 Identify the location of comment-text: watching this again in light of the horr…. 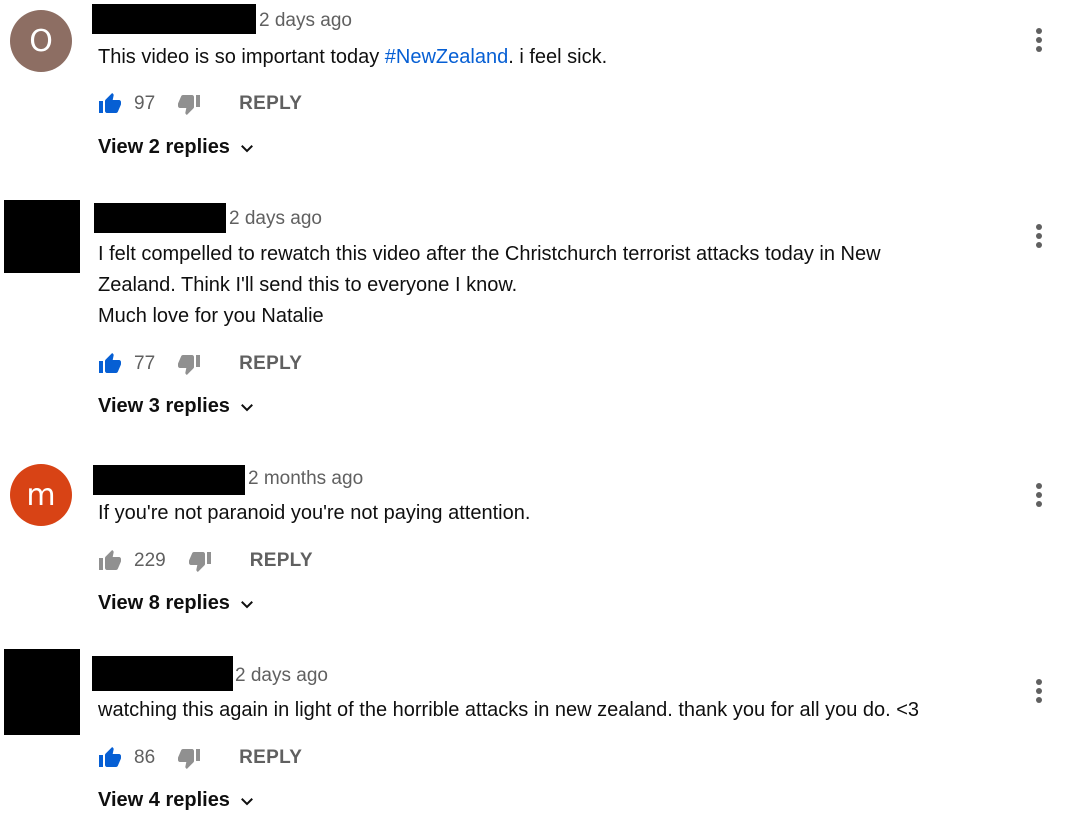
(508, 710).